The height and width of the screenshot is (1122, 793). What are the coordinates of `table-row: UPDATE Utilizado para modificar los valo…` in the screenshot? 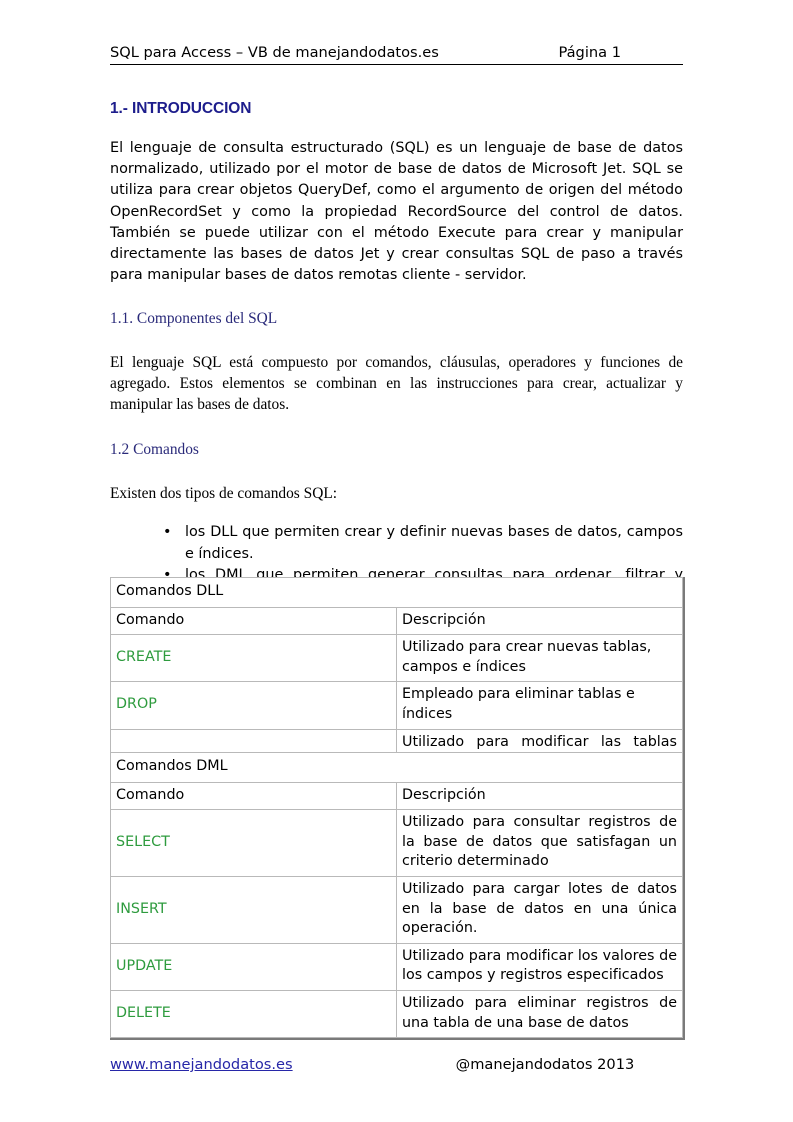 It's located at (396, 966).